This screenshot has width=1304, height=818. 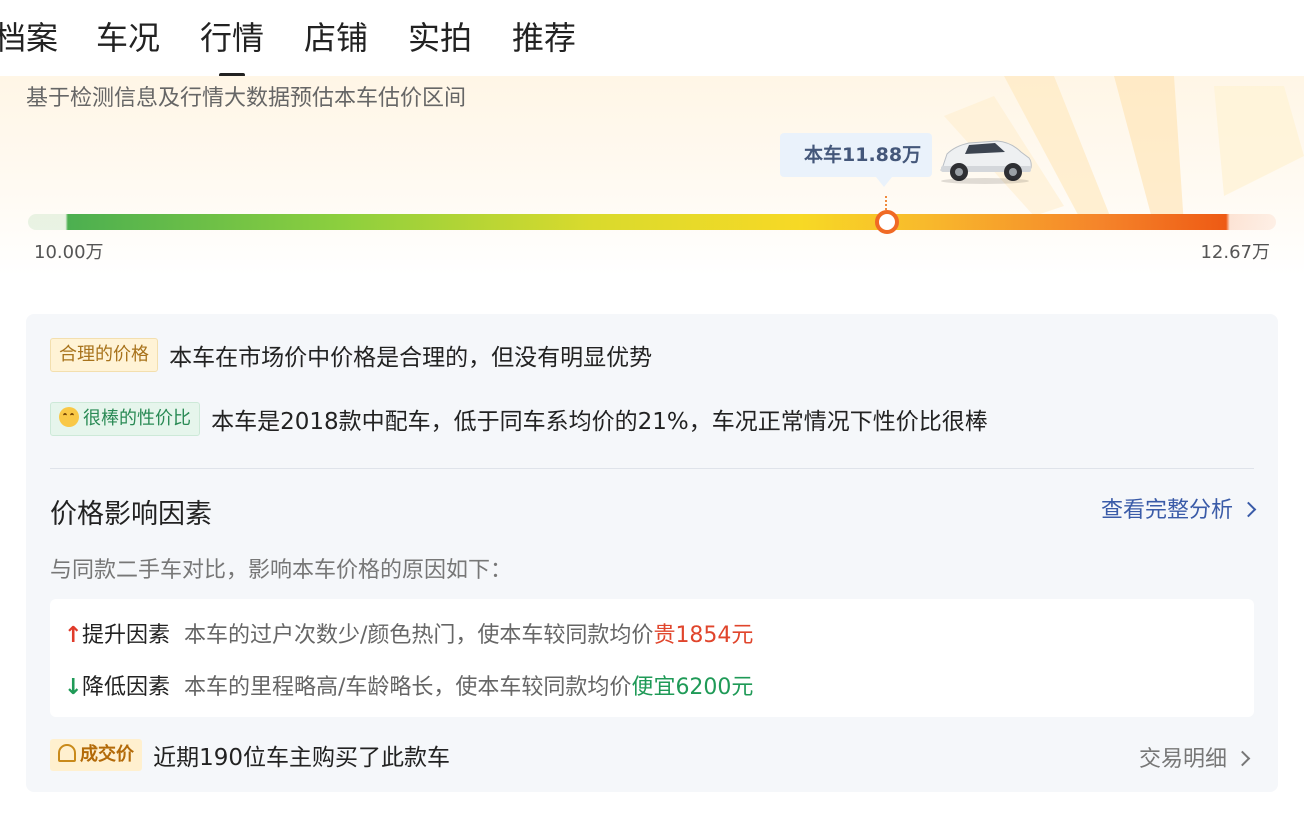 I want to click on factor-desc: 本车的里程略高/车龄略长，使本车较同款均价, so click(x=408, y=687).